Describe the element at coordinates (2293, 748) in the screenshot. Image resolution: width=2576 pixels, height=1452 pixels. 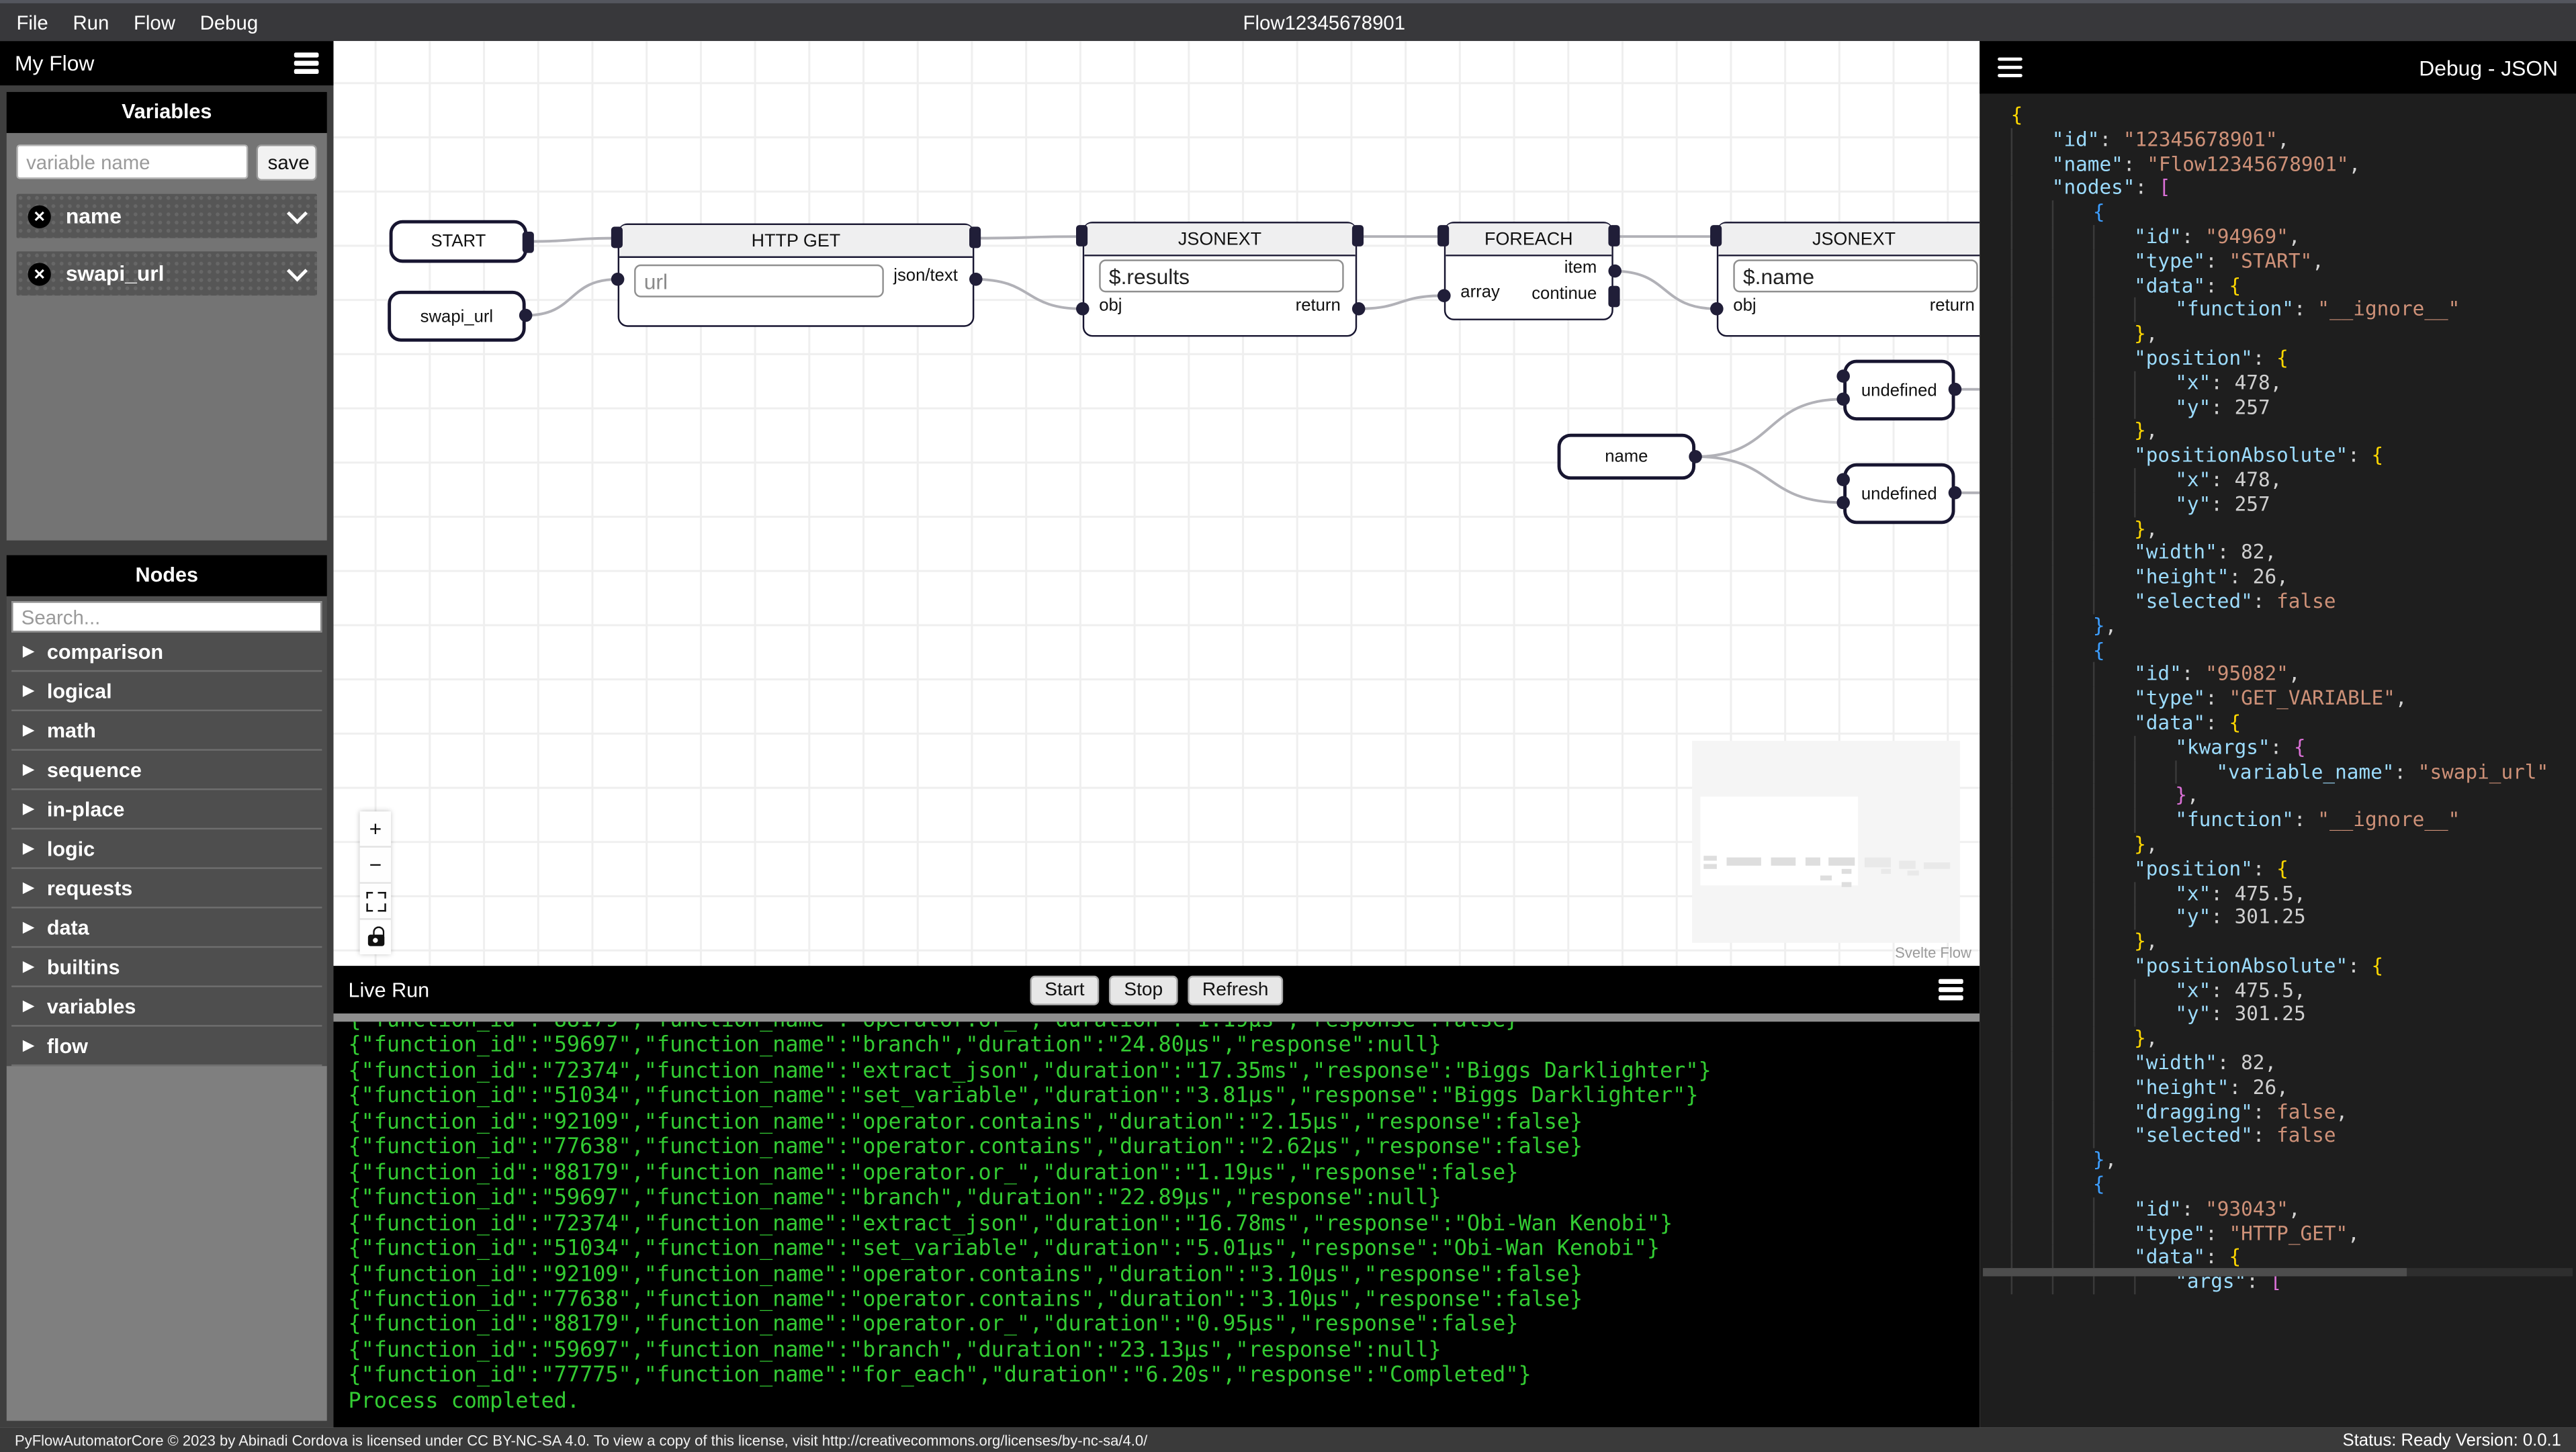
I see `json-line: "kwargs": {` at that location.